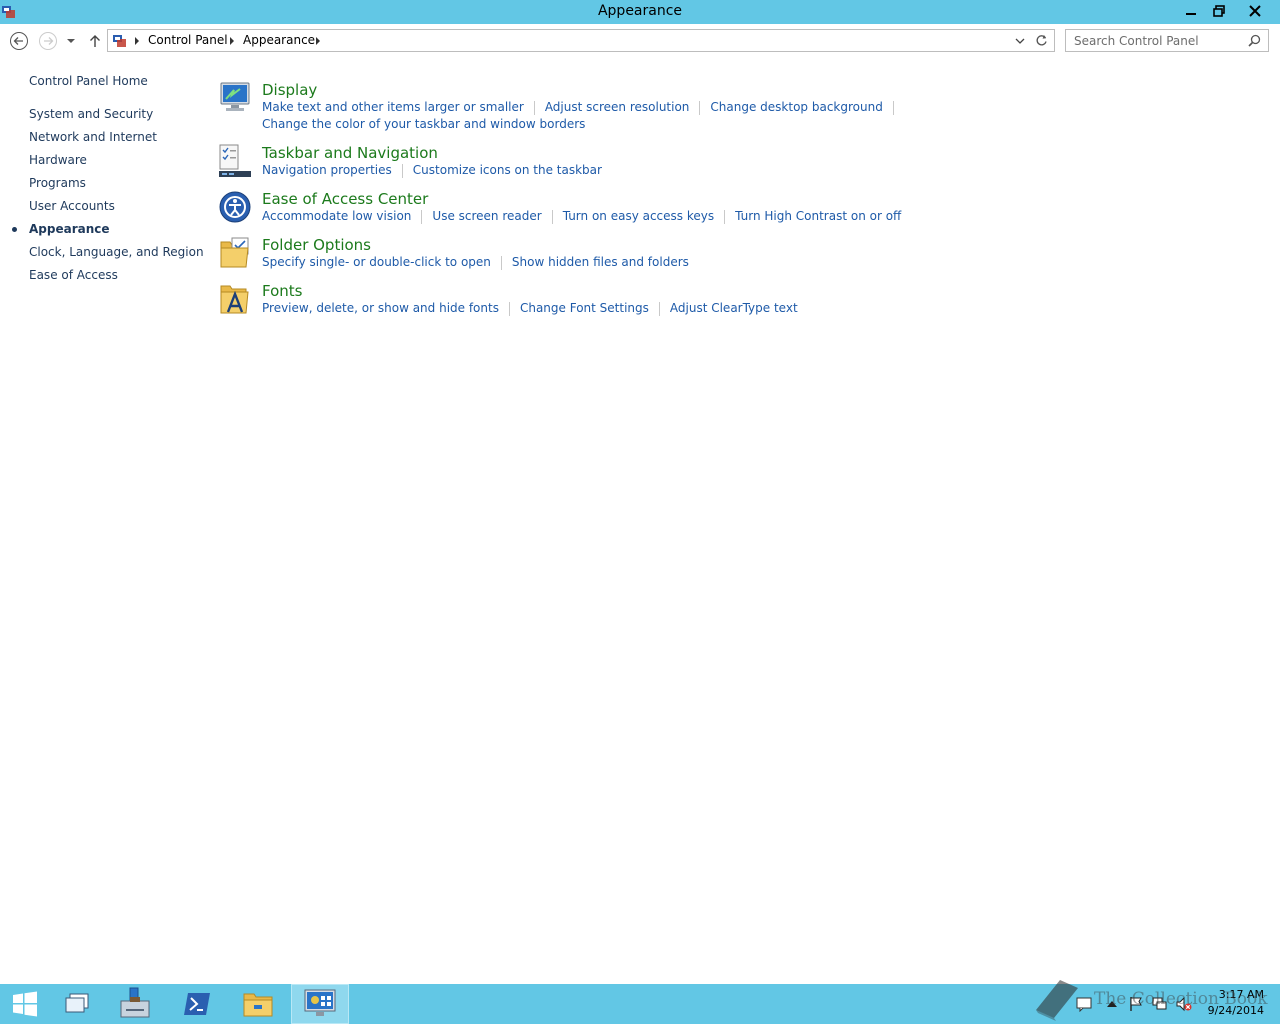 The height and width of the screenshot is (1024, 1280). Describe the element at coordinates (734, 308) in the screenshot. I see `link-cleartype: Adjust ClearType text` at that location.